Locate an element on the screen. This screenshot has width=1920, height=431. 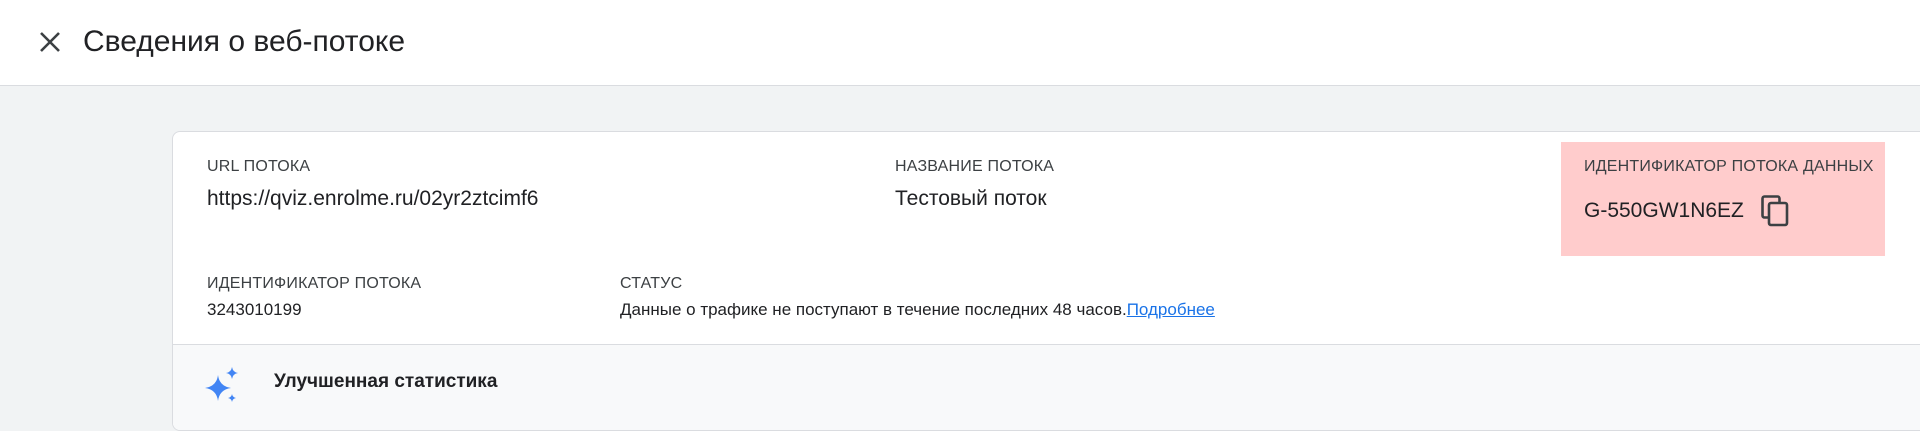
stream-name-label: НАЗВАНИЕ ПОТОКА is located at coordinates (975, 166).